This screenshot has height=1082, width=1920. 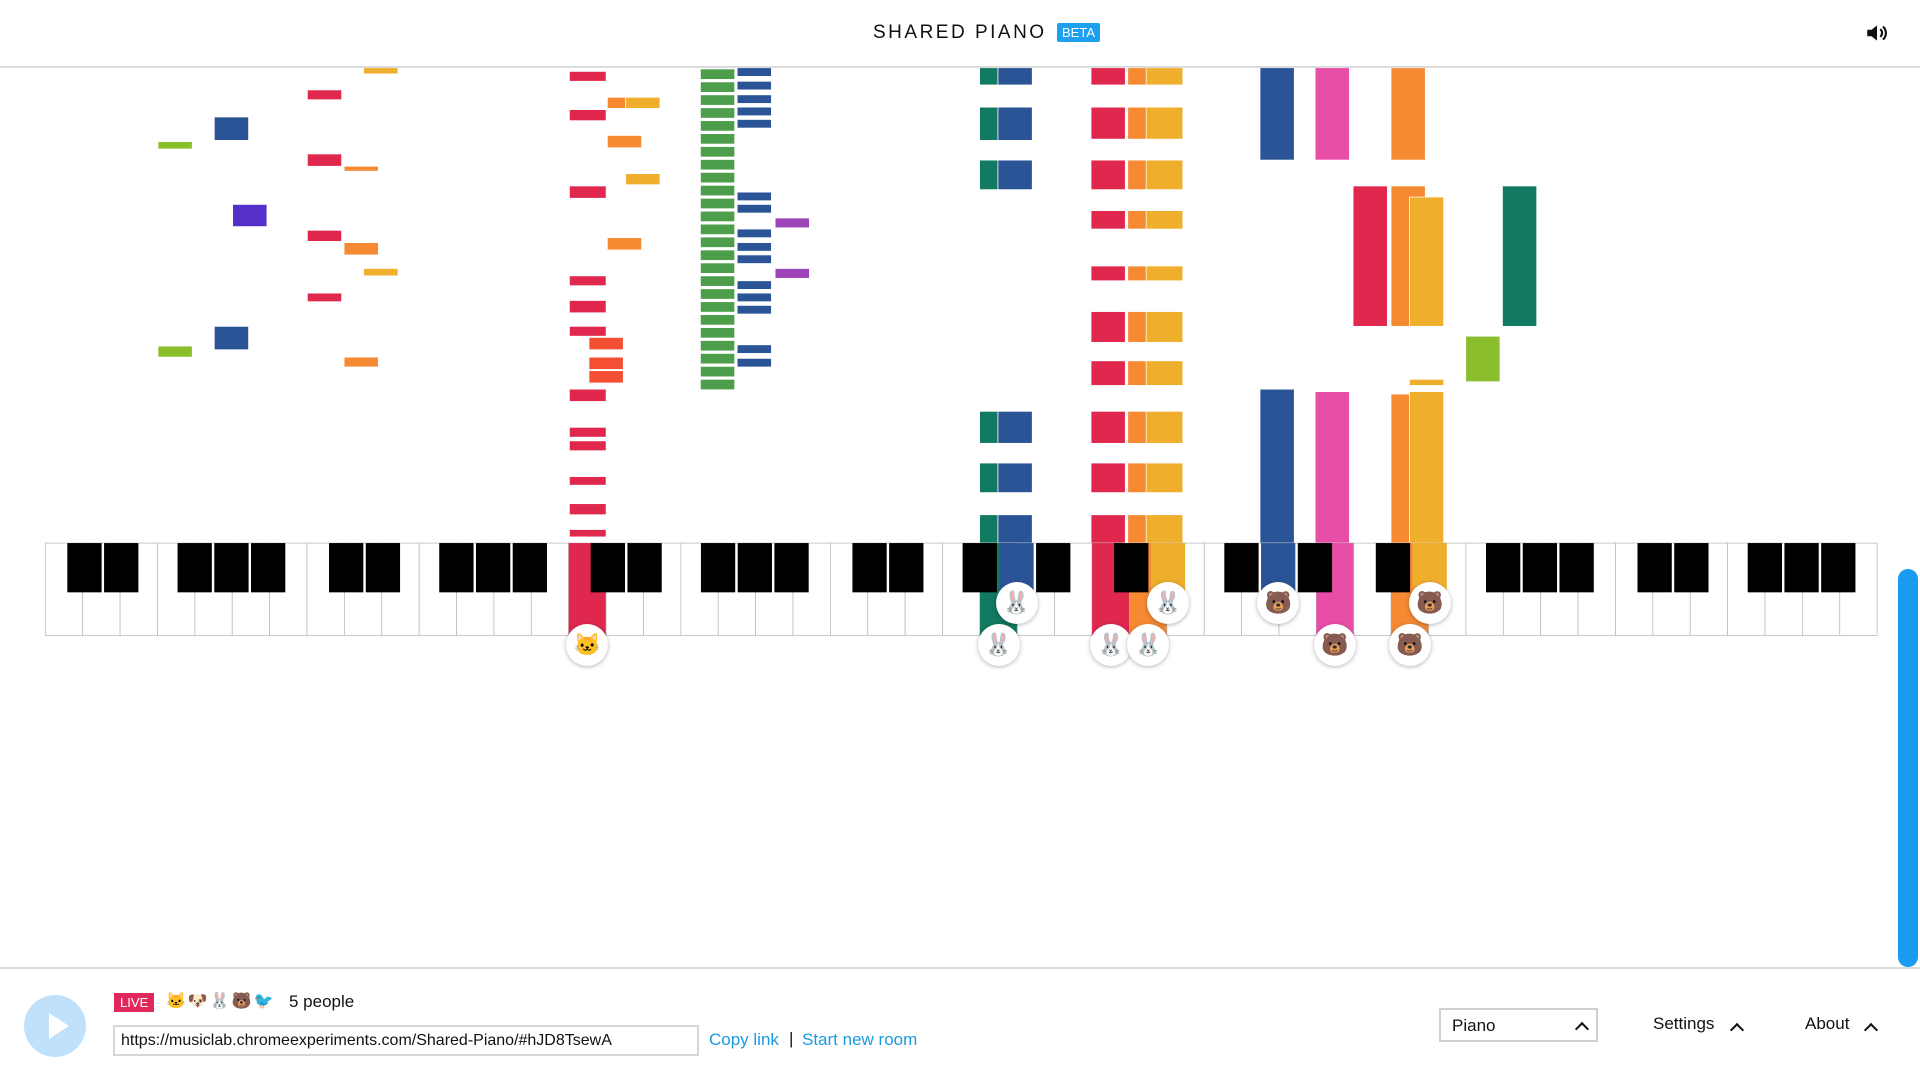 I want to click on black-key-F#7, so click(x=1764, y=568).